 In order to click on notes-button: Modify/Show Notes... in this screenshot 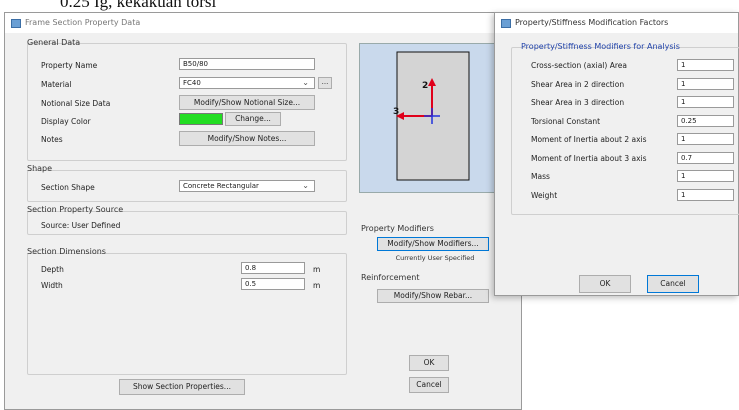, I will do `click(247, 138)`.